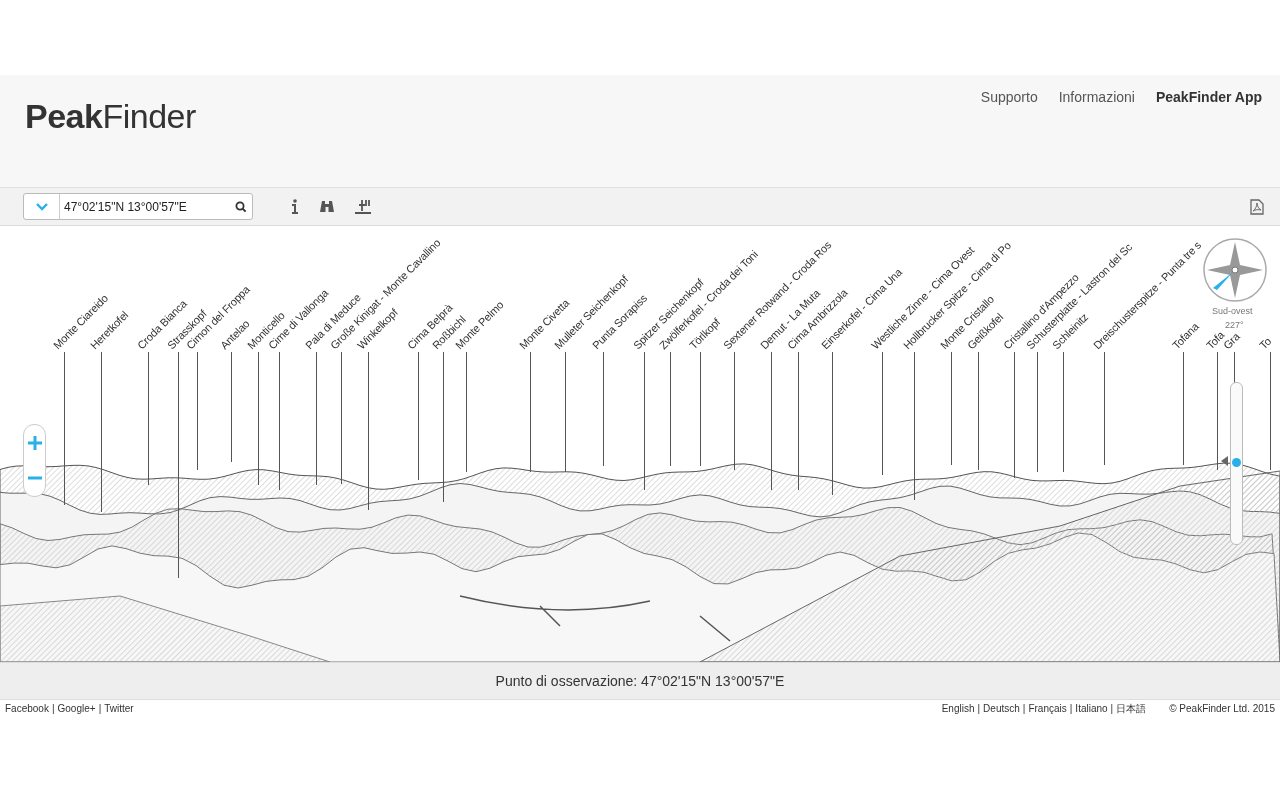 The width and height of the screenshot is (1280, 800). Describe the element at coordinates (1001, 708) in the screenshot. I see `language-link: Deutsch` at that location.